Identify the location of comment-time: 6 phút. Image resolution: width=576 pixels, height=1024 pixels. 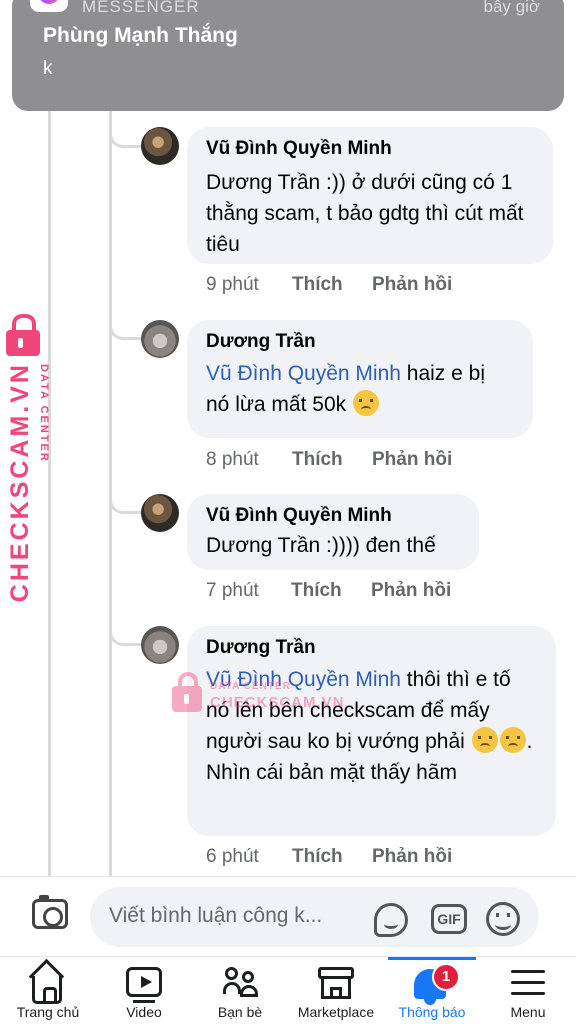
(232, 856).